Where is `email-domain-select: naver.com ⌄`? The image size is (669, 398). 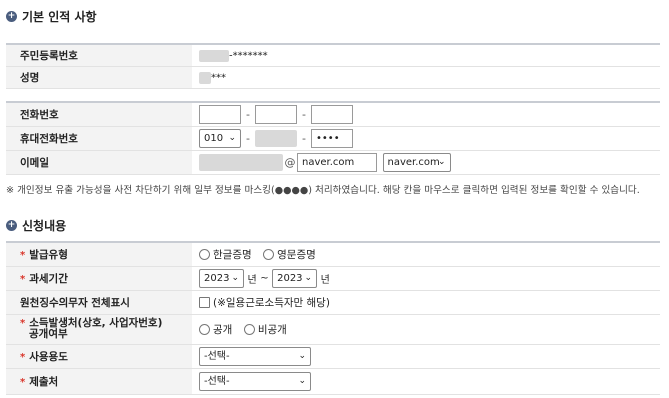 email-domain-select: naver.com ⌄ is located at coordinates (416, 162).